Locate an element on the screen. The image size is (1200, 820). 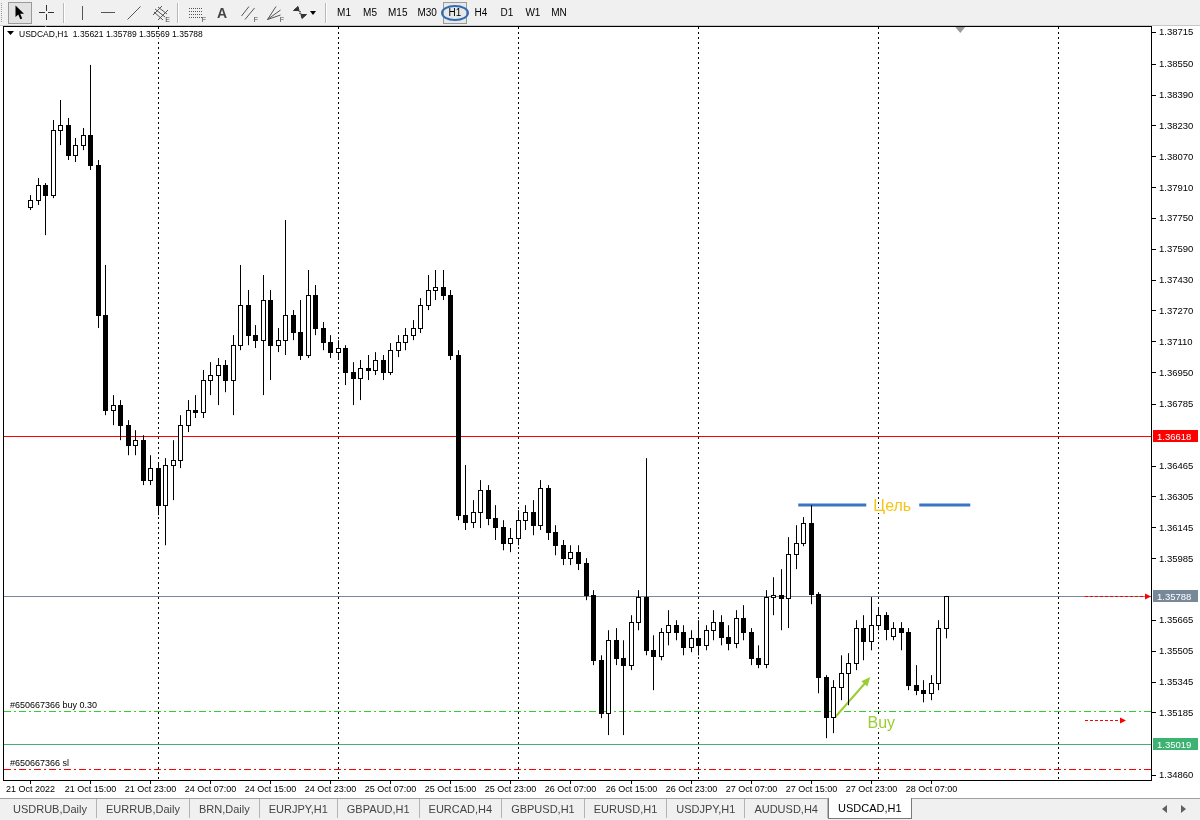
chart-title: USDCAD,H1 1.35621 1.35789 1.35569 1.35788 is located at coordinates (111, 33).